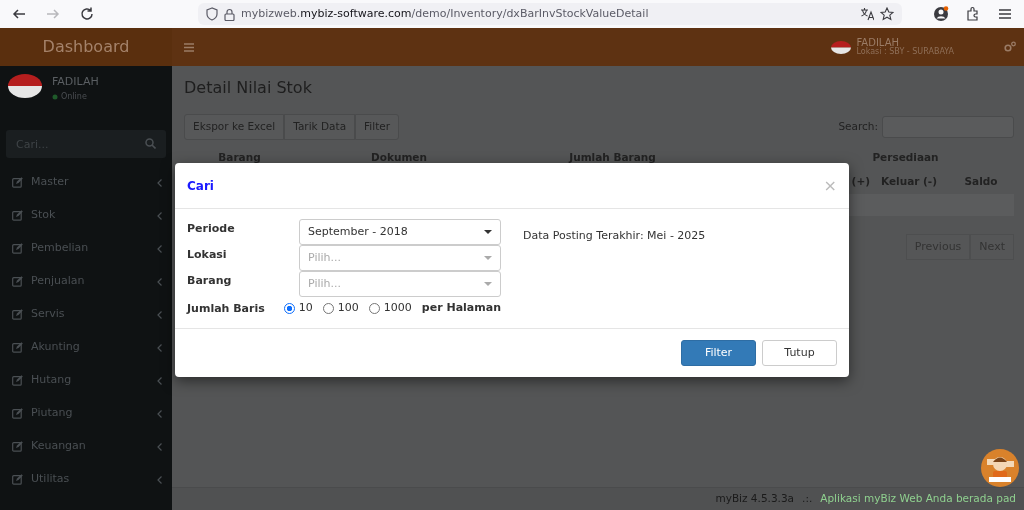  What do you see at coordinates (207, 255) in the screenshot?
I see `field-label: Lokasi` at bounding box center [207, 255].